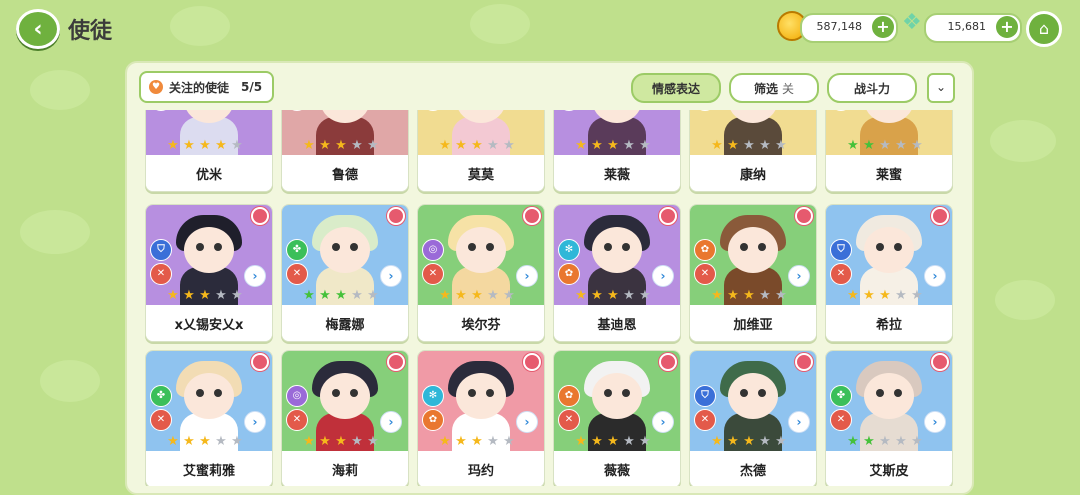 The height and width of the screenshot is (495, 1080). I want to click on home-button: ⌂, so click(1044, 29).